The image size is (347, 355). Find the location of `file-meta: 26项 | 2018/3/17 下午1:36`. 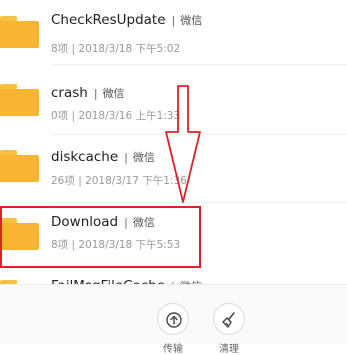

file-meta: 26项 | 2018/3/17 下午1:36 is located at coordinates (119, 181).